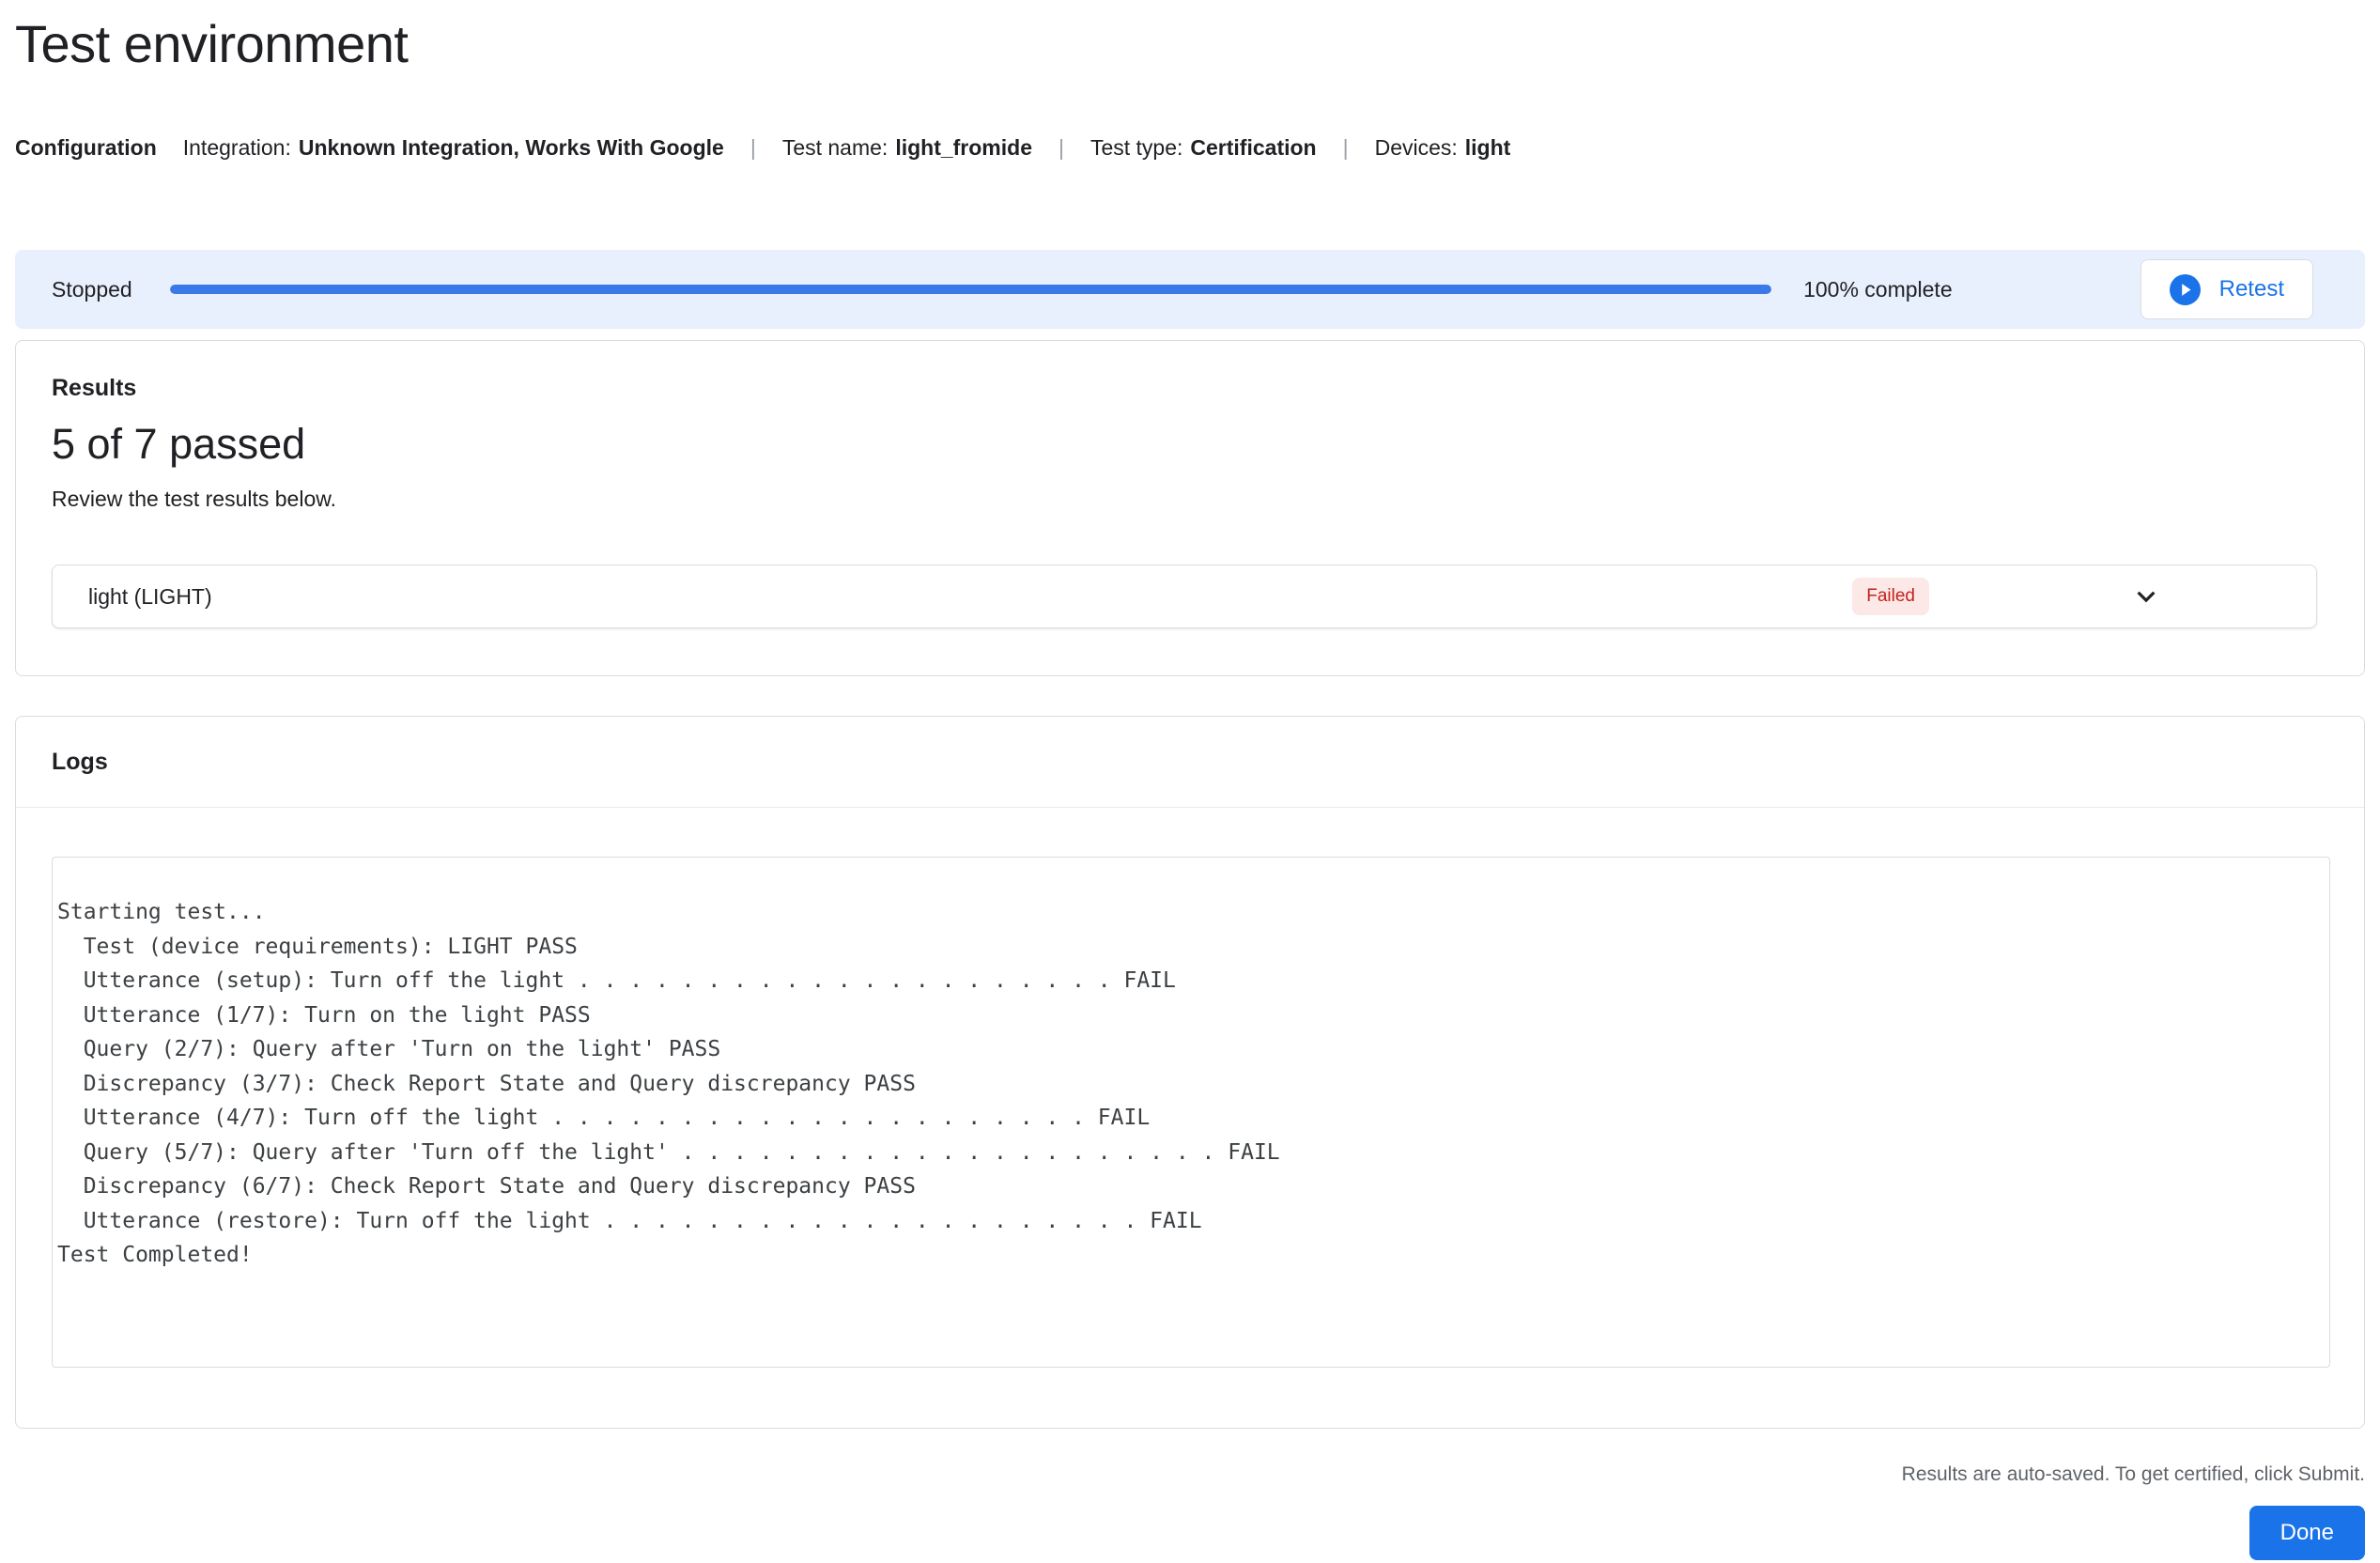  I want to click on expand-toggle, so click(2146, 596).